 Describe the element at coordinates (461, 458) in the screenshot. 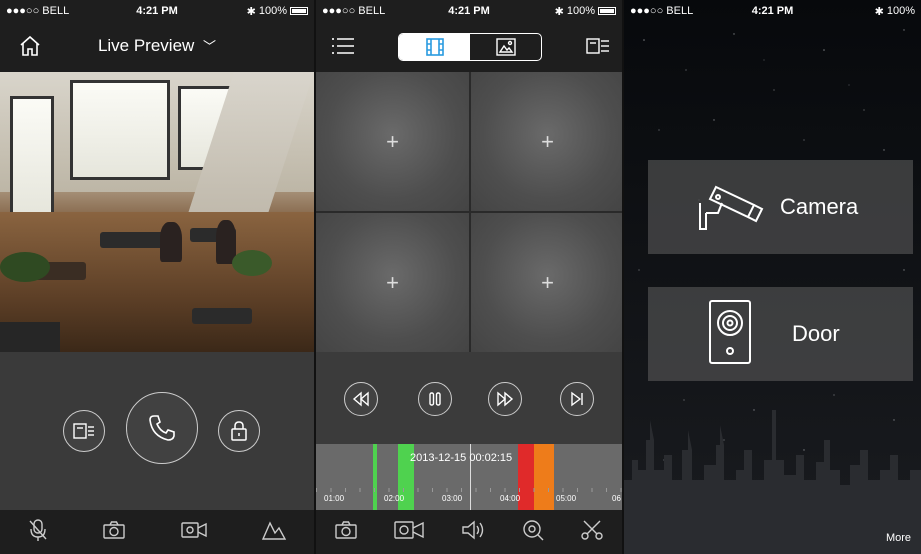

I see `timeline-timestamp: 2013-12-15 00:02:15` at that location.